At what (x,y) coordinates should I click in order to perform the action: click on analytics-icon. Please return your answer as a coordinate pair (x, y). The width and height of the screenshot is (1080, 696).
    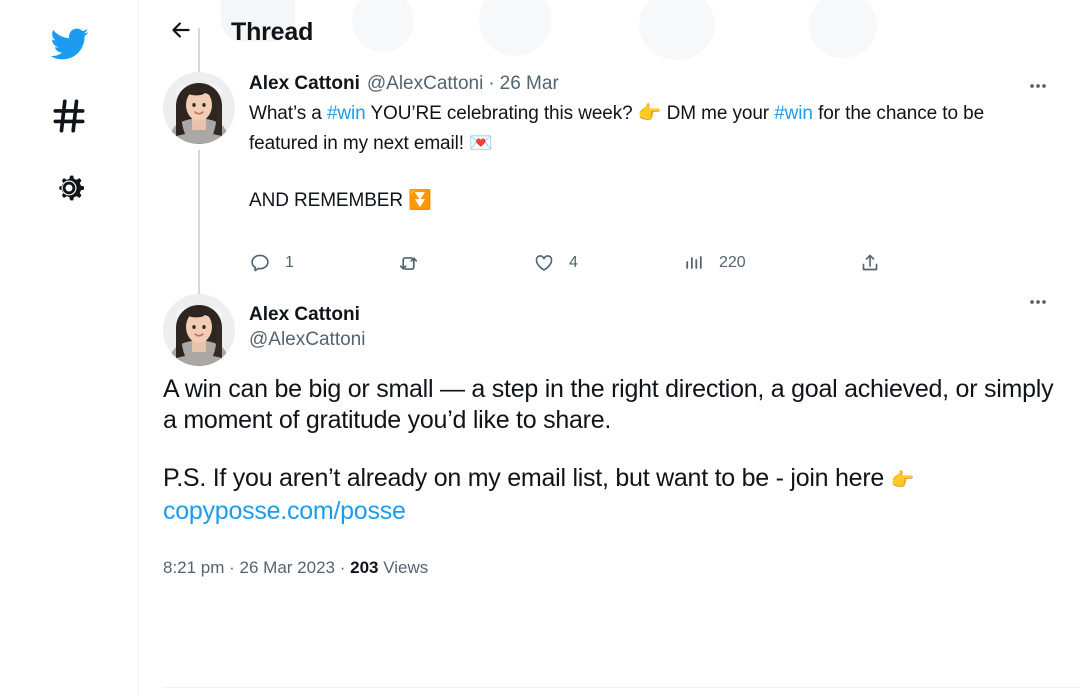
    Looking at the image, I should click on (694, 263).